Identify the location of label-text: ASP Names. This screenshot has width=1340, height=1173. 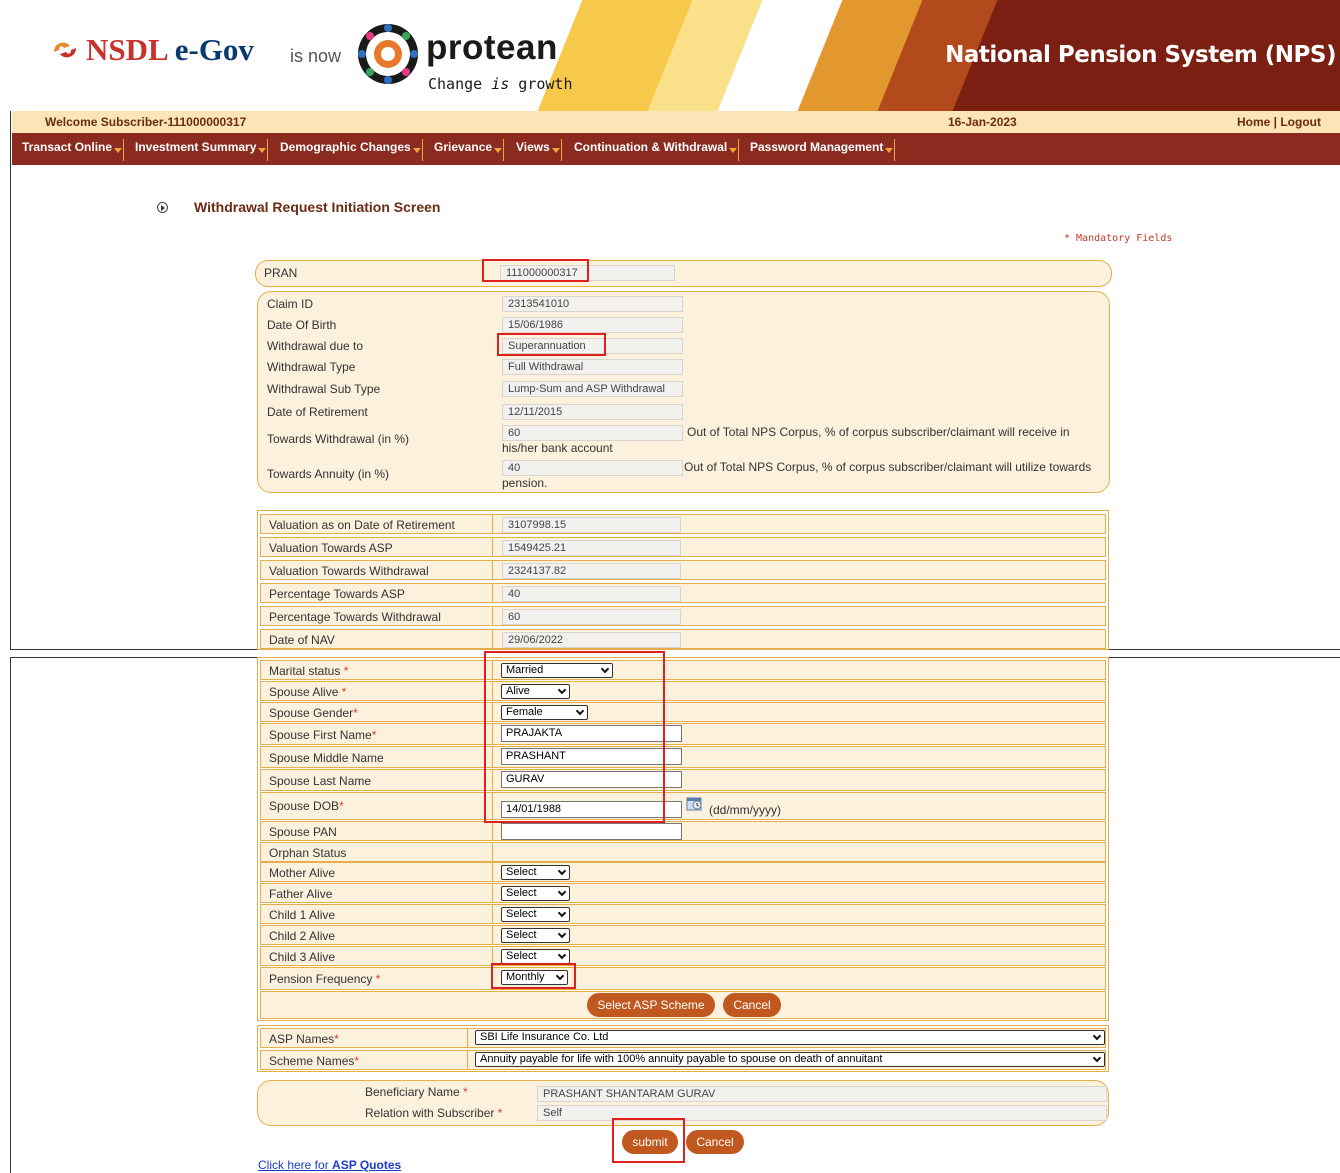
(302, 1039).